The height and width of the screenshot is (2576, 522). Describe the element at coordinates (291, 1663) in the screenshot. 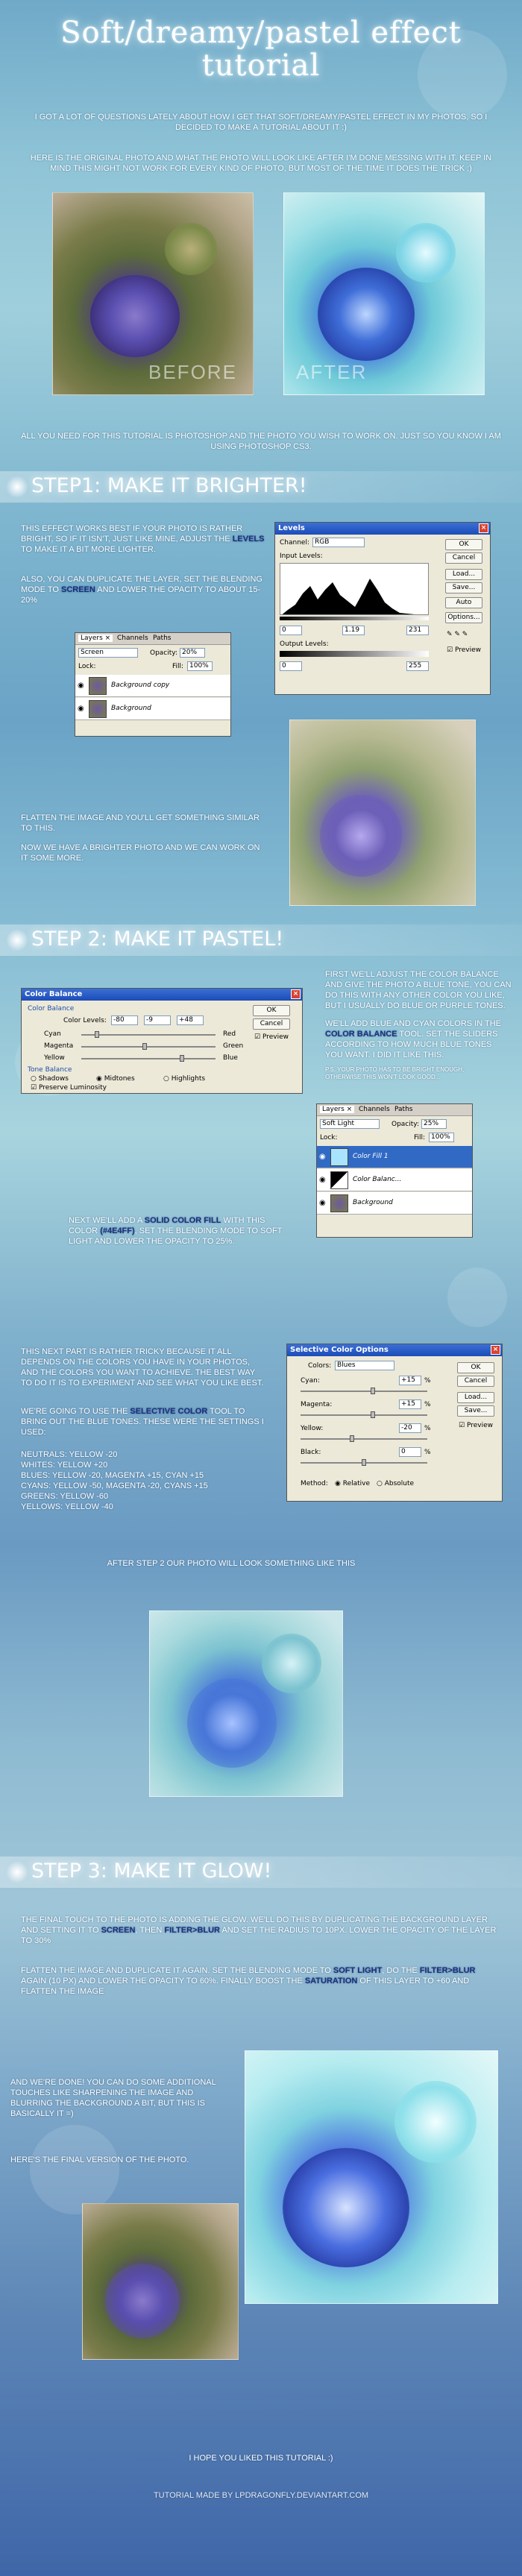

I see `bud-shape` at that location.